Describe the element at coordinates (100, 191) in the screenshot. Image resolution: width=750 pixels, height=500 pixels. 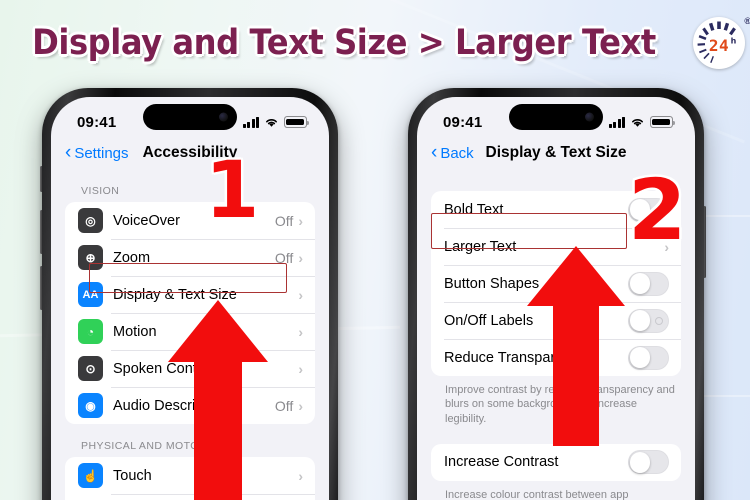
I see `section-header-vision: VISION` at that location.